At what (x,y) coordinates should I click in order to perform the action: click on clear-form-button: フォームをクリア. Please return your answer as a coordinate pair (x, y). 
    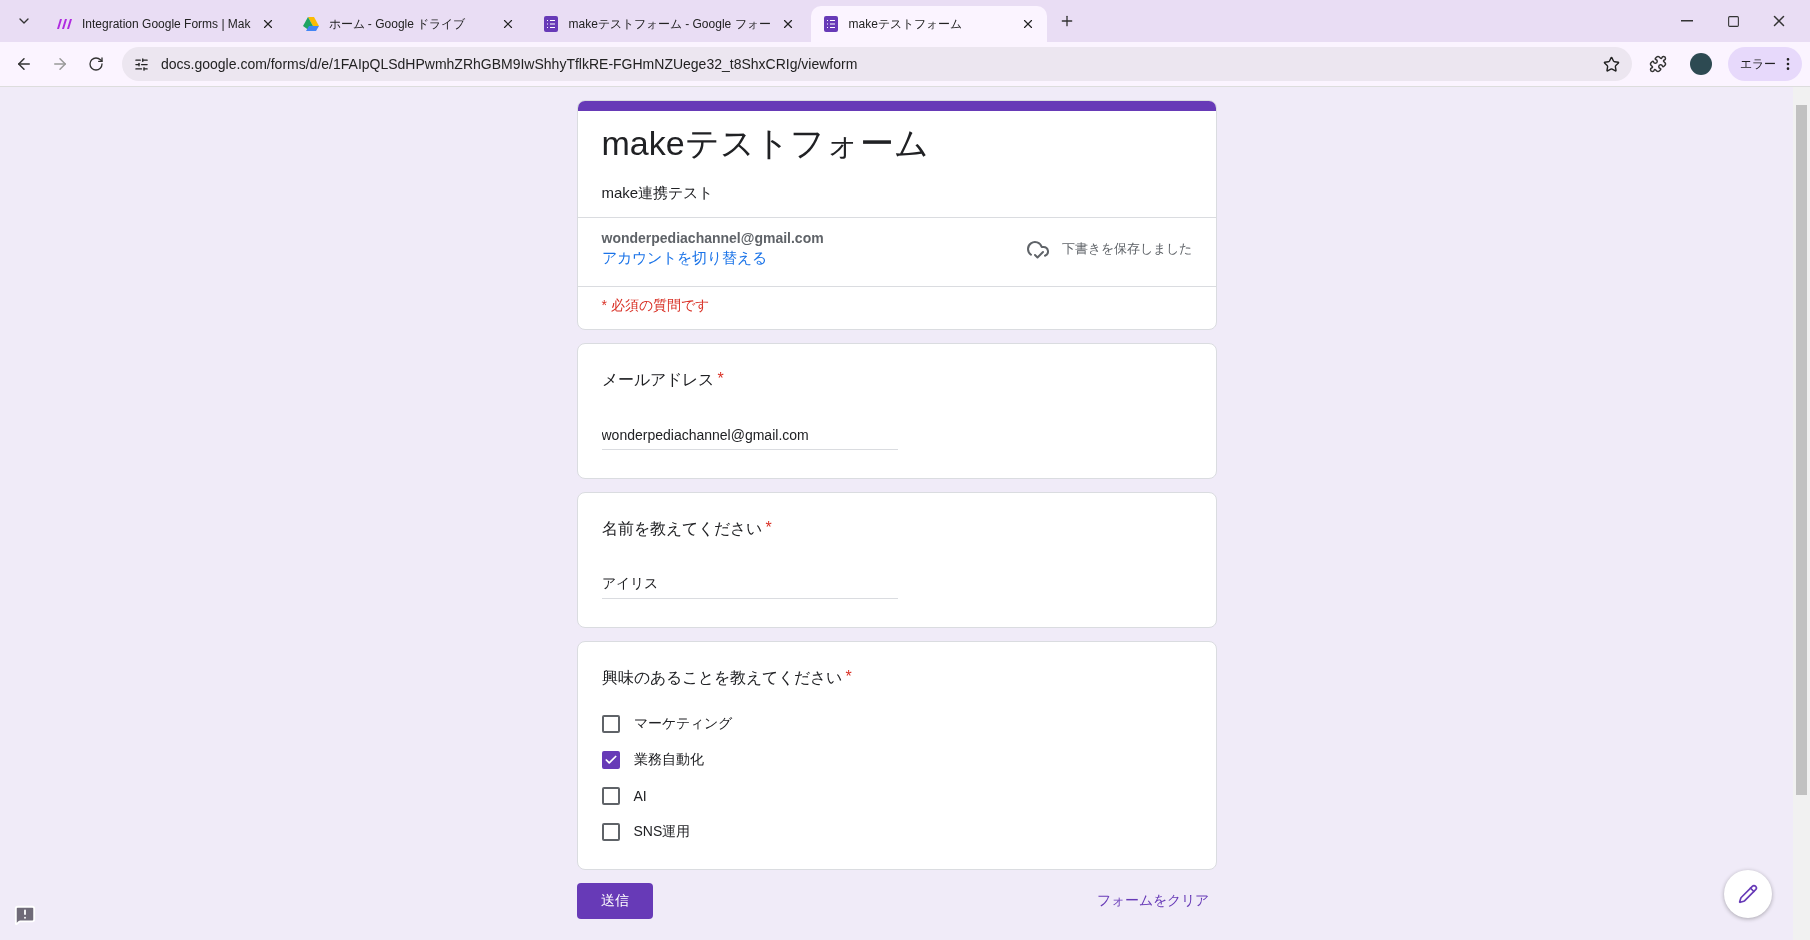
    Looking at the image, I should click on (1152, 901).